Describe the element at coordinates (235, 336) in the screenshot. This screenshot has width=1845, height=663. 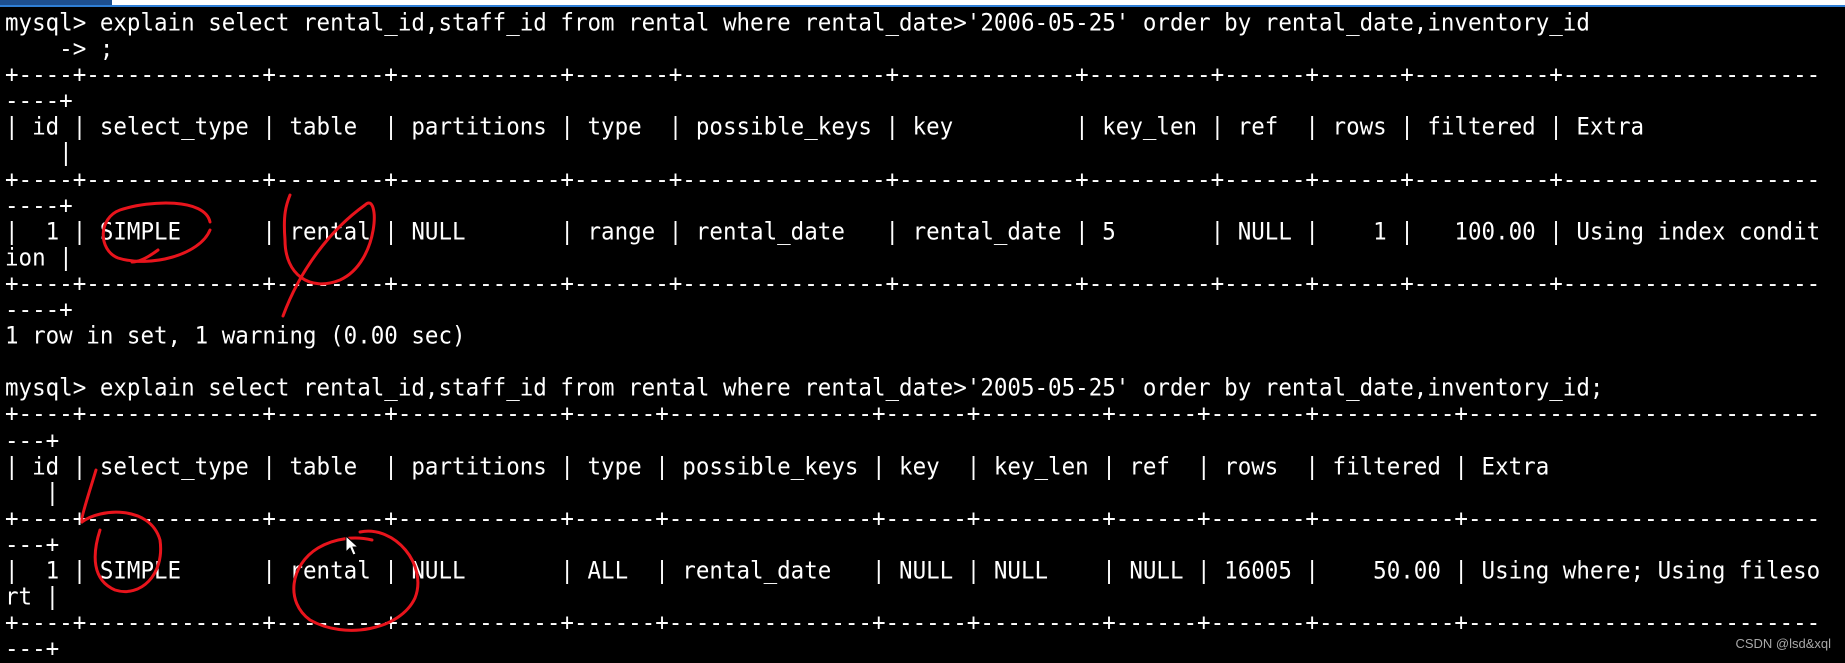
I see `status-line: 1 row in set, 1 warning (0.00 sec)` at that location.